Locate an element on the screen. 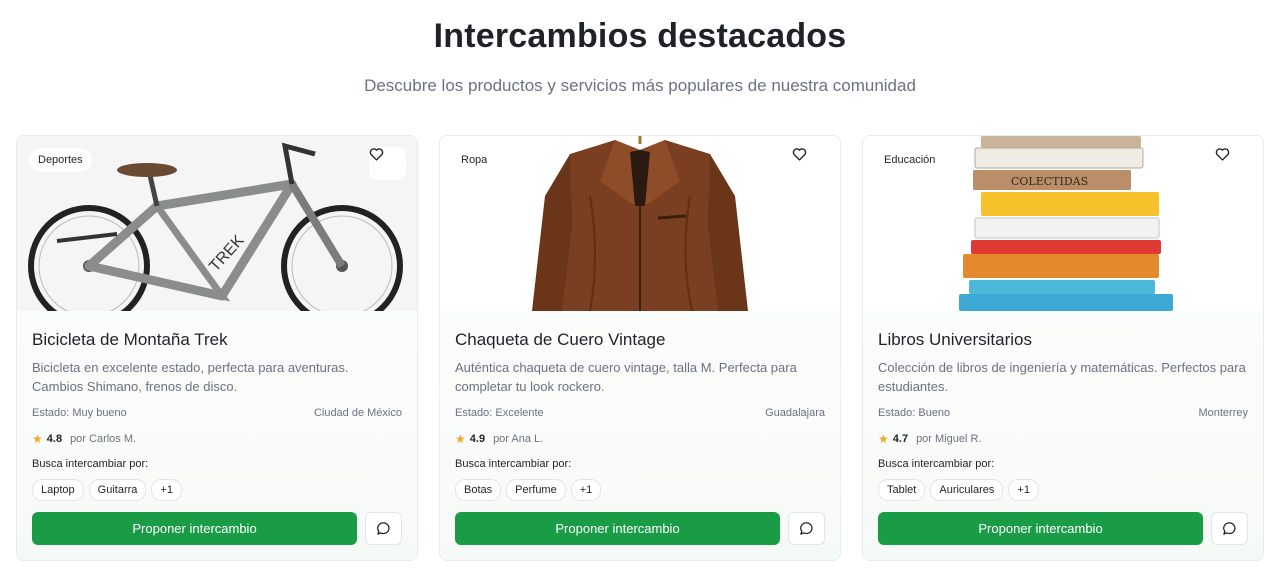 The height and width of the screenshot is (569, 1280). owner-name: por Ana L. is located at coordinates (518, 439).